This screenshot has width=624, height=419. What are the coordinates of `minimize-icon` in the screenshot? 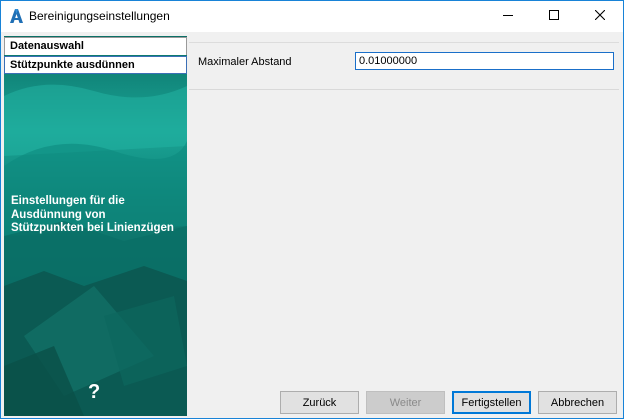 It's located at (508, 16).